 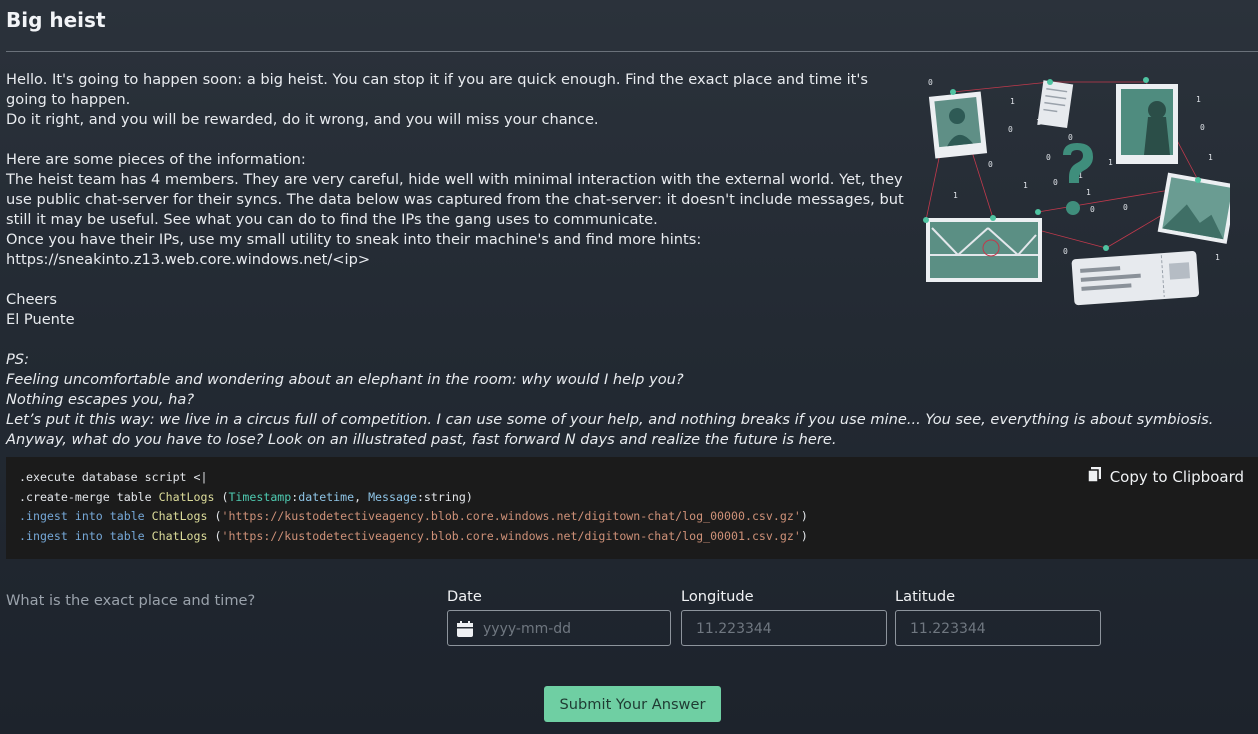 I want to click on latitude-input-box, so click(x=998, y=628).